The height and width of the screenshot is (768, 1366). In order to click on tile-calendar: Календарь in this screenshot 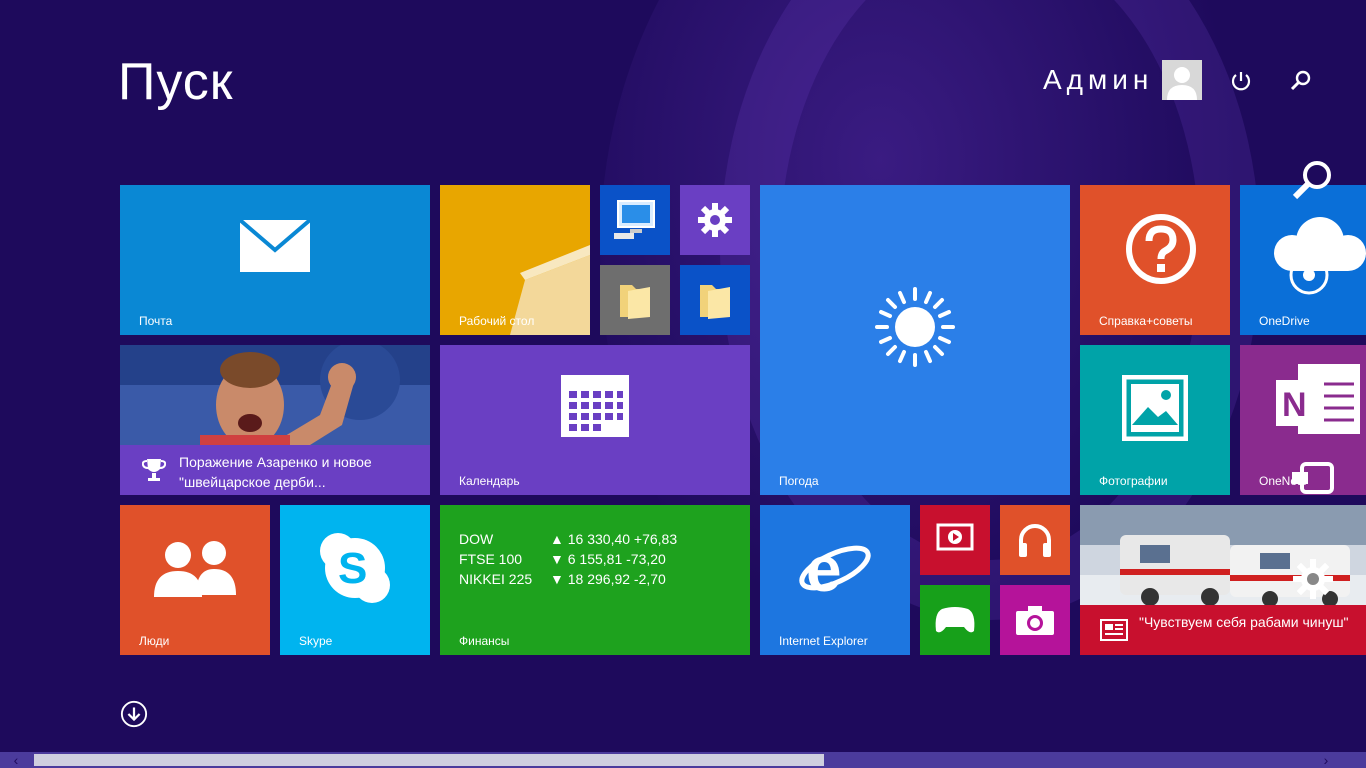, I will do `click(595, 420)`.